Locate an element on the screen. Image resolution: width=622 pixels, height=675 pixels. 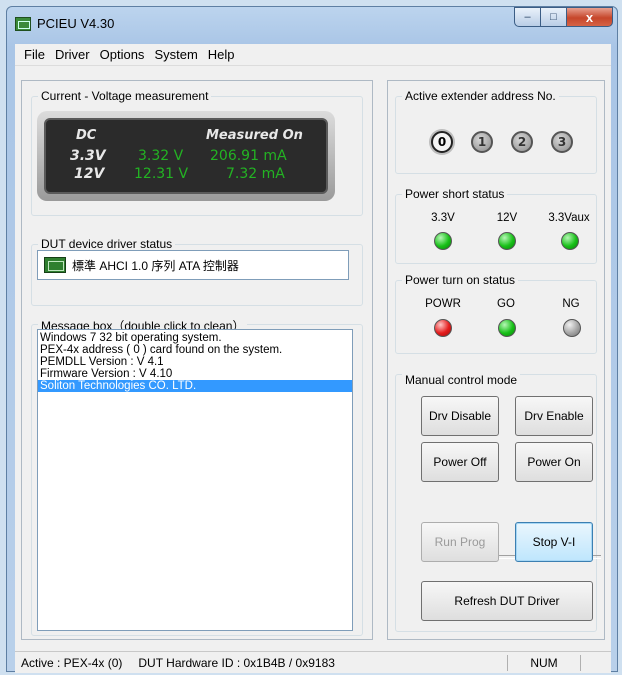
voltage-12v: 12.31 V is located at coordinates (161, 174).